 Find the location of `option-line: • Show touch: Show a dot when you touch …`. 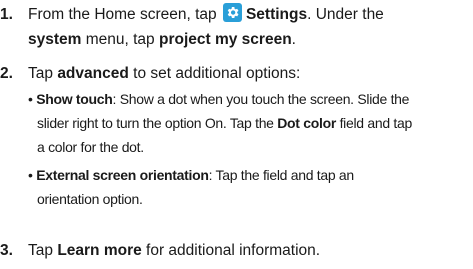

option-line: • Show touch: Show a dot when you touch … is located at coordinates (219, 99).